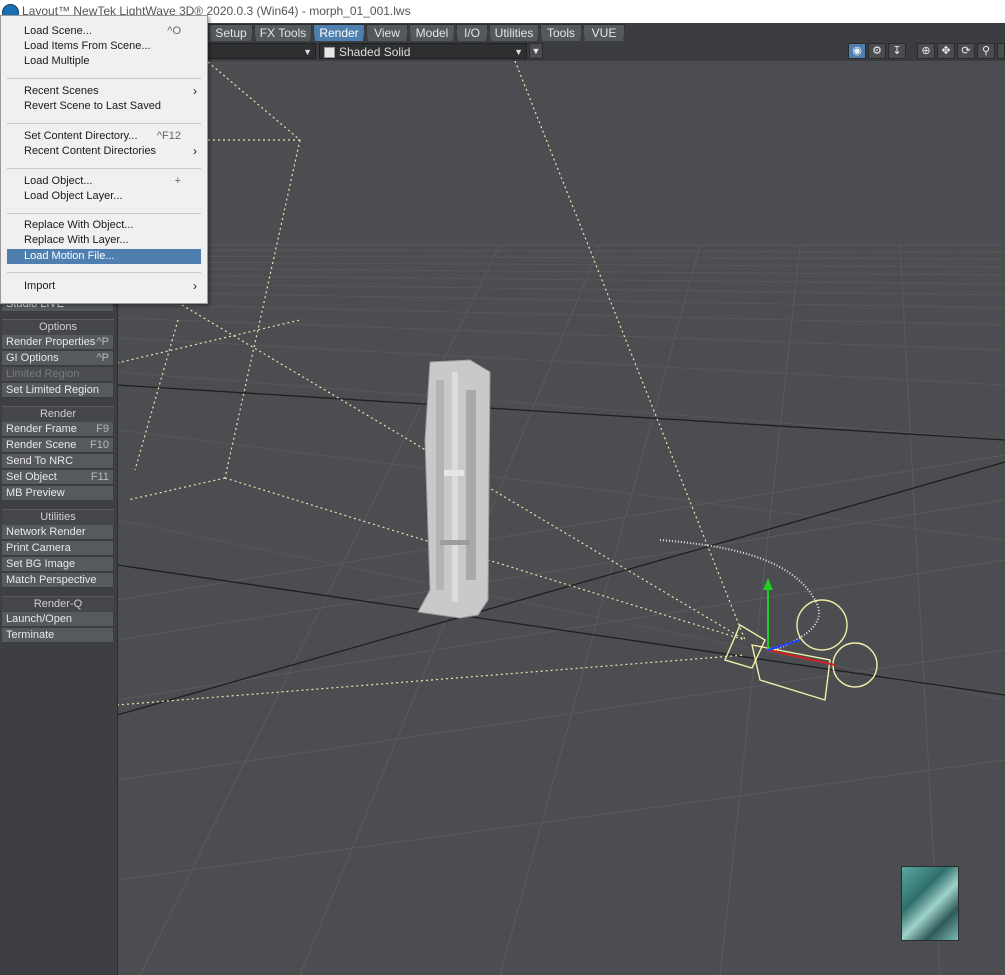 The height and width of the screenshot is (975, 1005). Describe the element at coordinates (432, 32) in the screenshot. I see `tab-model: Model` at that location.